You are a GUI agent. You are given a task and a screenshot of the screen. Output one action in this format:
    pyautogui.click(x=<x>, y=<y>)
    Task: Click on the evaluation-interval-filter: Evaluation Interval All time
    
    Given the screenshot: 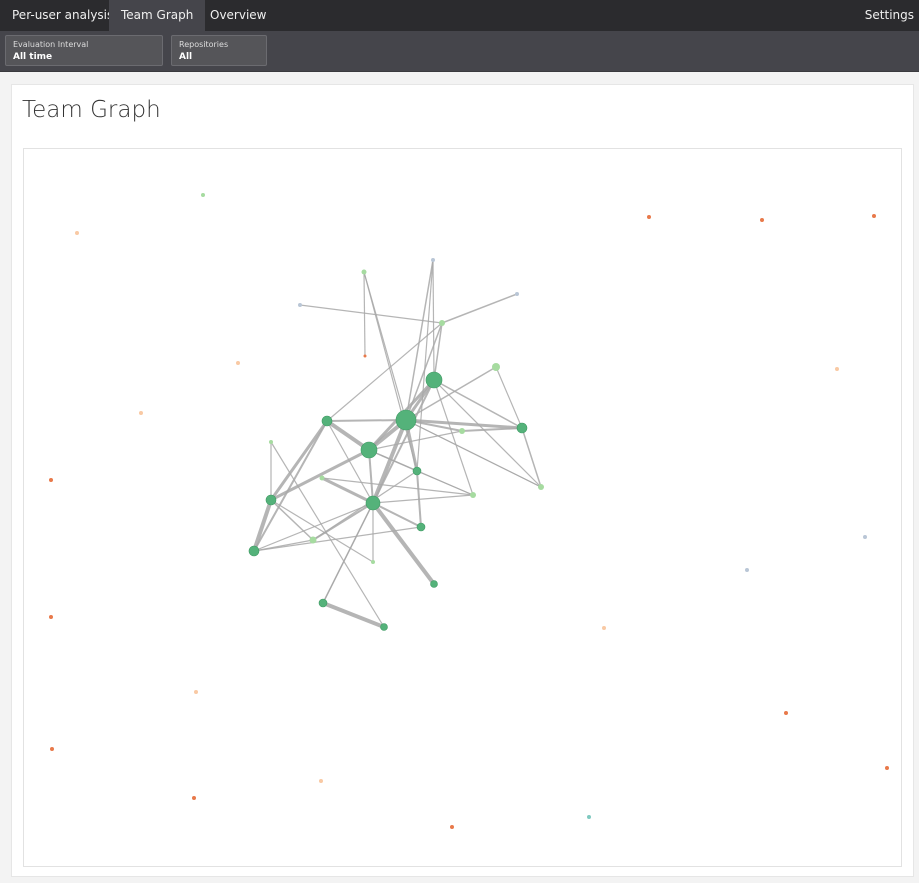 What is the action you would take?
    pyautogui.click(x=84, y=50)
    